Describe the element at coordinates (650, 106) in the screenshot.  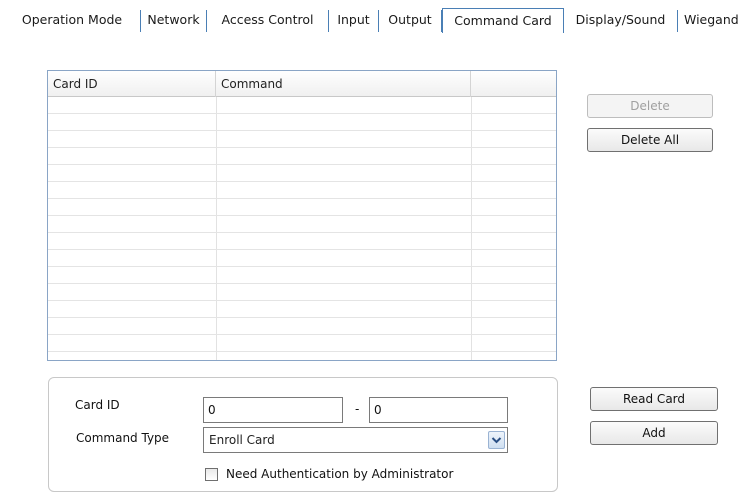
I see `delete-button: Delete` at that location.